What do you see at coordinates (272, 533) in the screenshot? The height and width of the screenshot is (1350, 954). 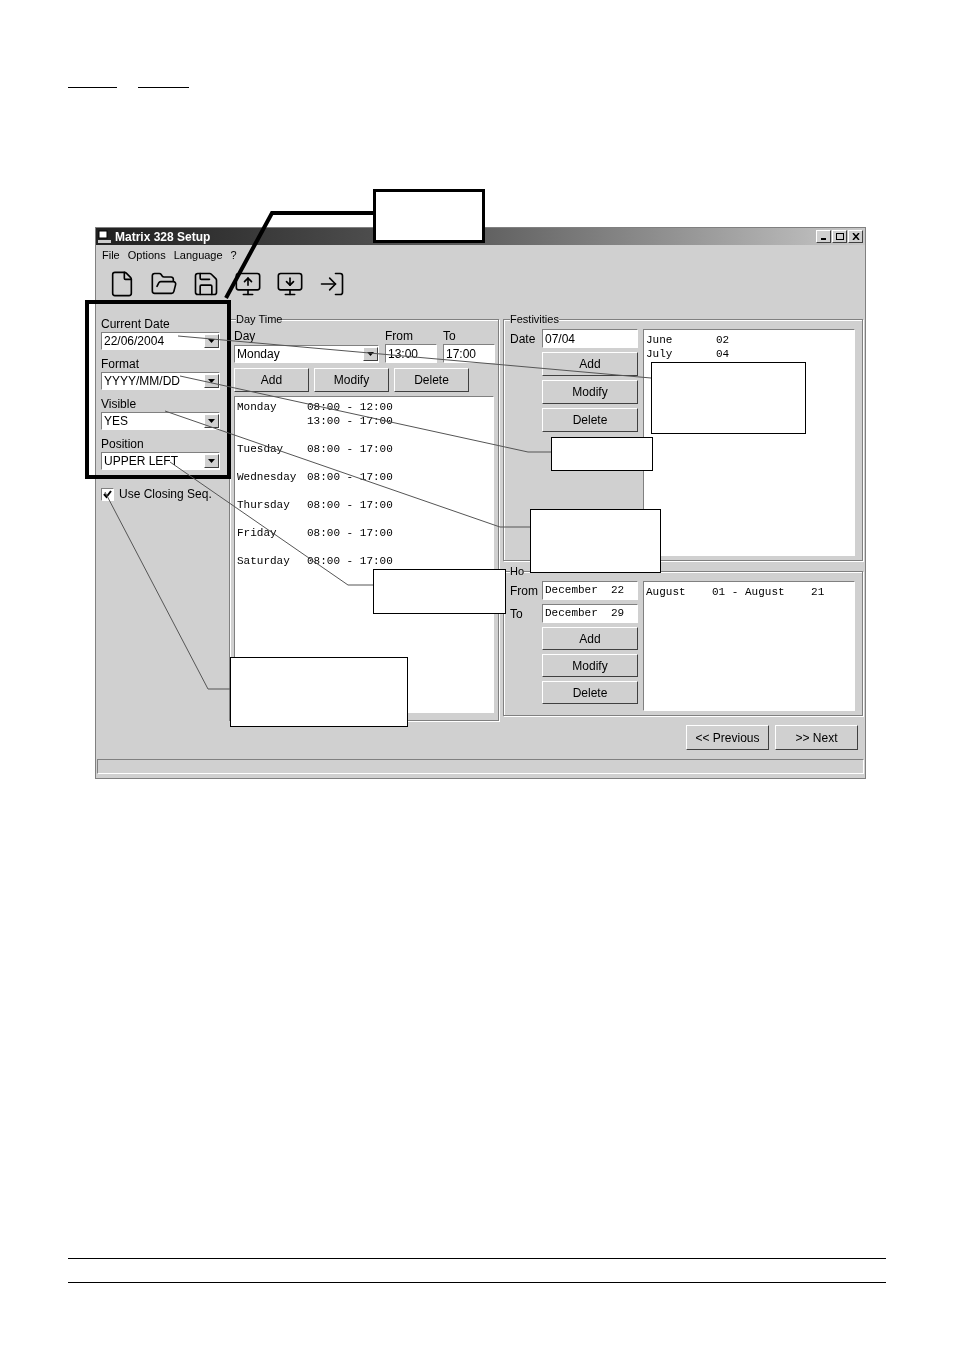 I see `schedule-day: Friday` at bounding box center [272, 533].